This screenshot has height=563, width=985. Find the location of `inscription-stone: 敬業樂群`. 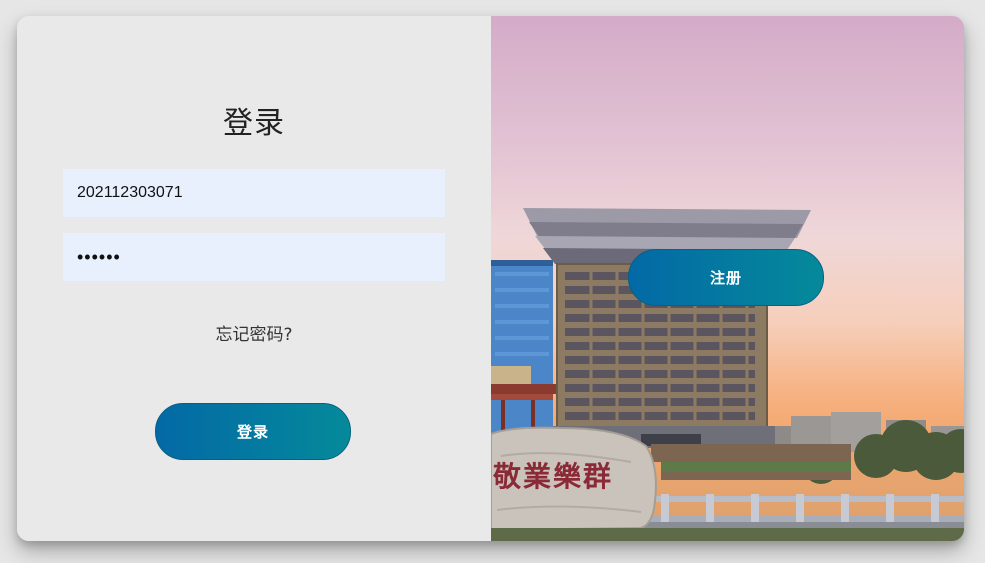

inscription-stone: 敬業樂群 is located at coordinates (574, 479).